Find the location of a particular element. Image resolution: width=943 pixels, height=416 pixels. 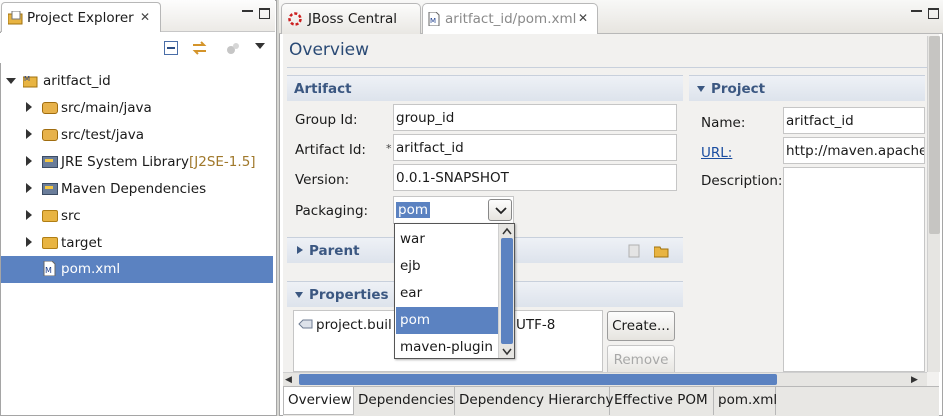

project-explorer-toolbar is located at coordinates (137, 48).